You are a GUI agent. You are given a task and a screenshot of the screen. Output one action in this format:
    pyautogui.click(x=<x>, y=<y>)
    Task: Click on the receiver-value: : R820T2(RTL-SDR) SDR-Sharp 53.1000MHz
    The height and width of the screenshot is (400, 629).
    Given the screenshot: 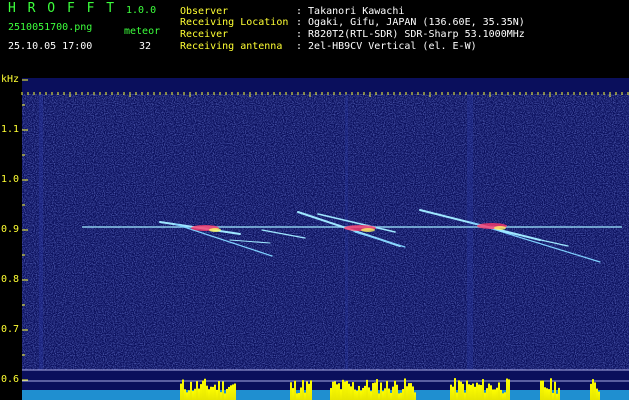 What is the action you would take?
    pyautogui.click(x=410, y=34)
    